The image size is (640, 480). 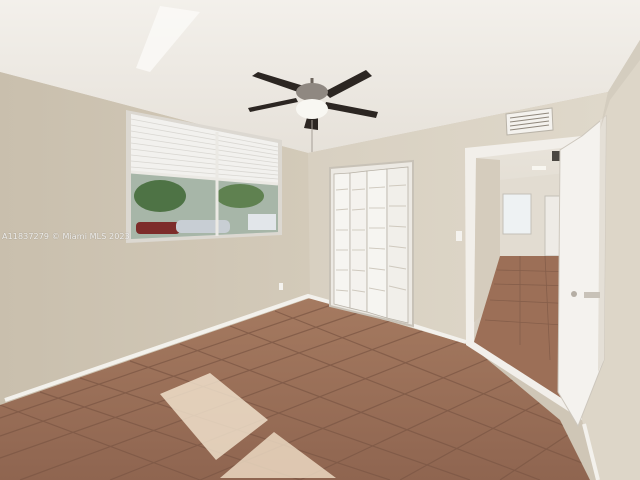 What do you see at coordinates (574, 294) in the screenshot?
I see `door-knob` at bounding box center [574, 294].